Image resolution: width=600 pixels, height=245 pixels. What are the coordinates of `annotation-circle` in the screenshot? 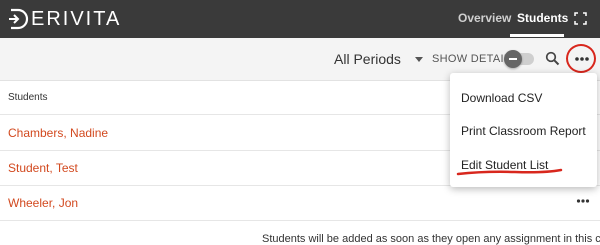 It's located at (581, 58).